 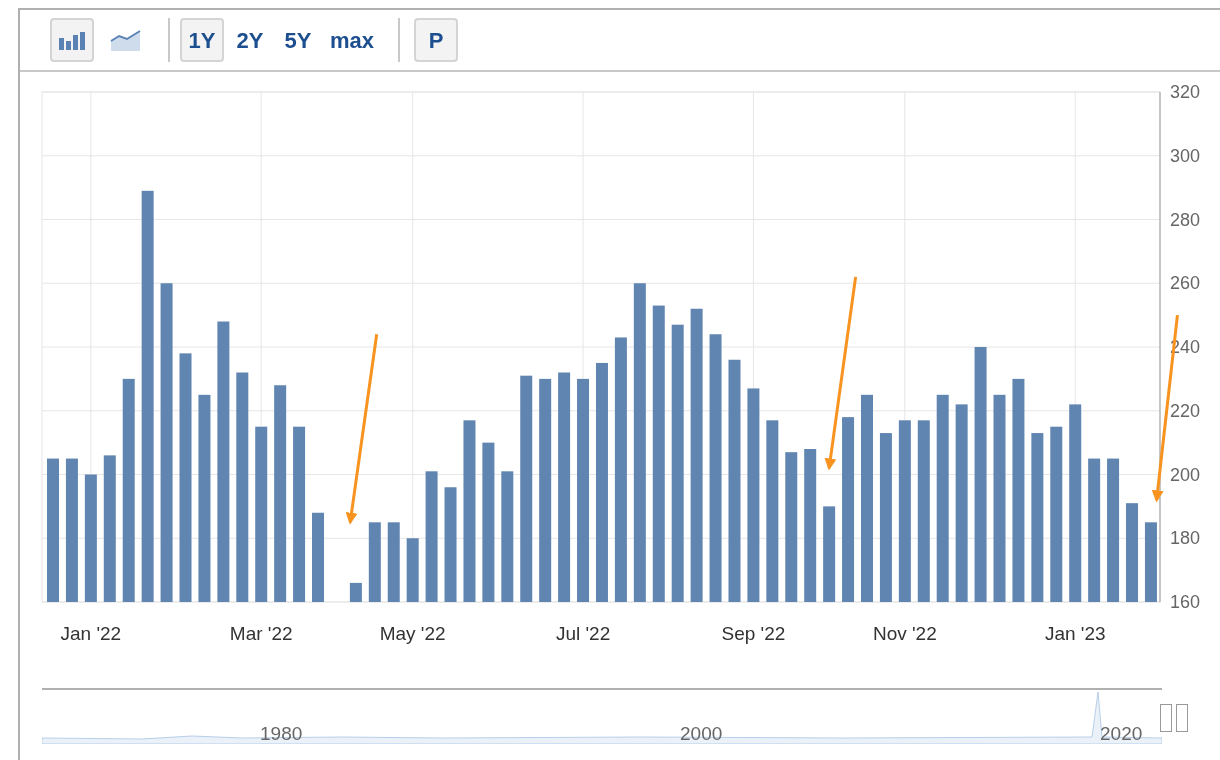 I want to click on navigator-year-label: 2020, so click(x=1121, y=734).